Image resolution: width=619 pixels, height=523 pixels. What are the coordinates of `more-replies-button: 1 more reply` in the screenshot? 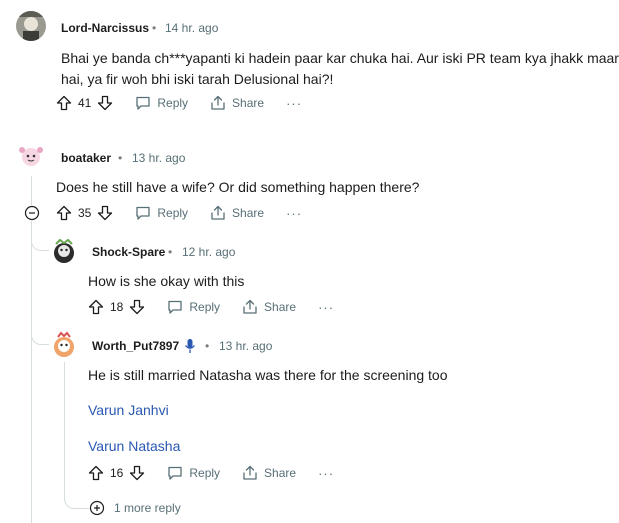 It's located at (135, 508).